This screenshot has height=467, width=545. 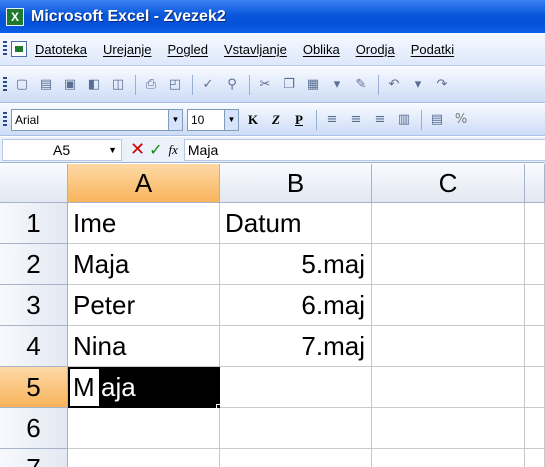 I want to click on permission-icon: ◧, so click(x=94, y=85).